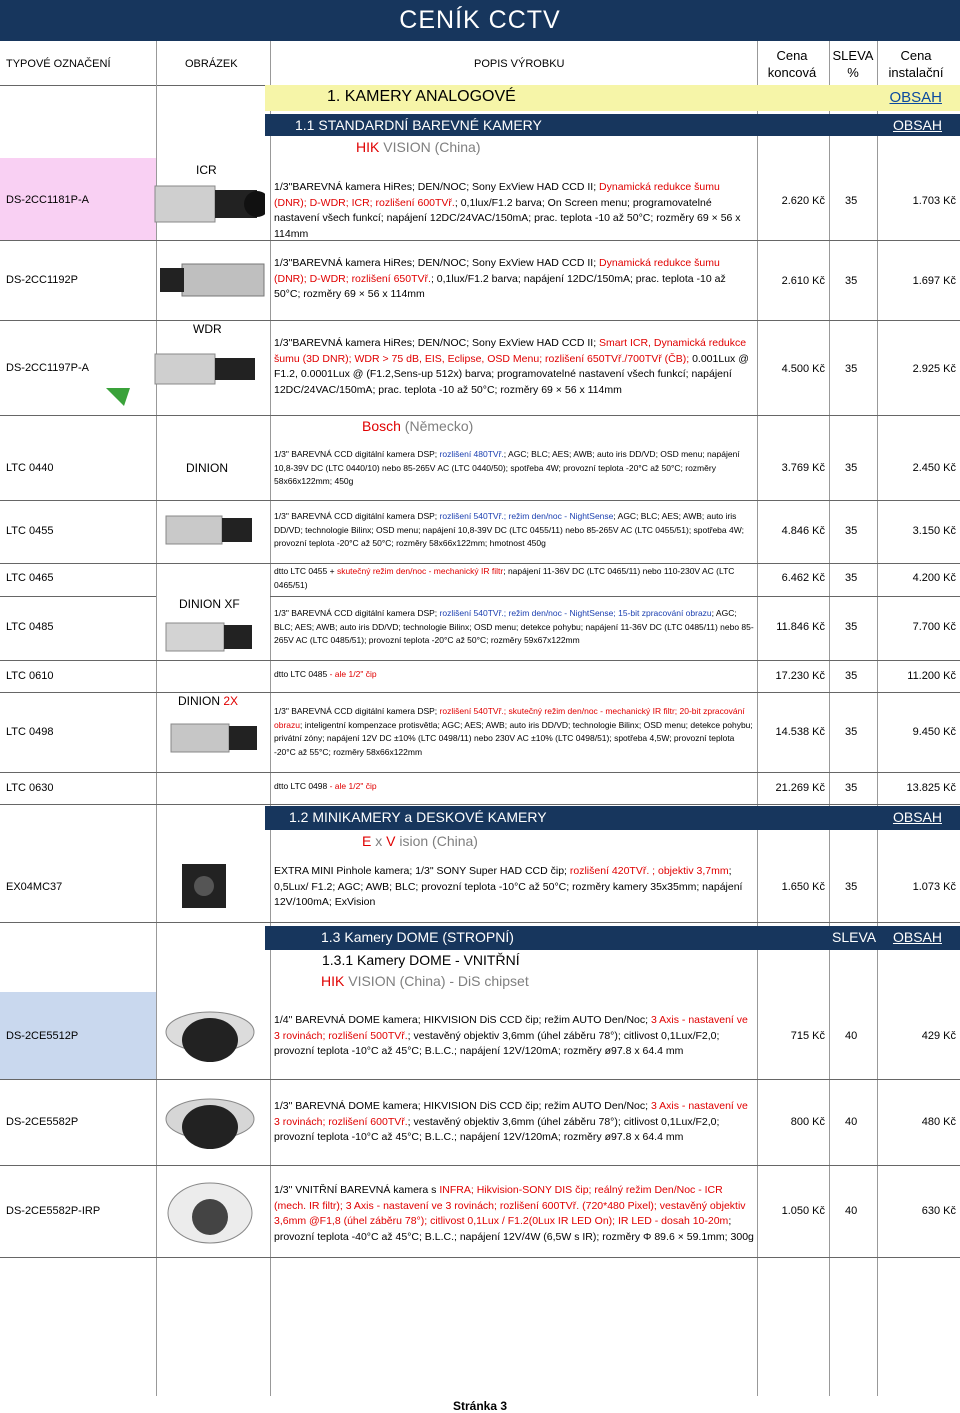 The image size is (960, 1413). I want to click on product-code: DS-2CC1197P-A, so click(47, 368).